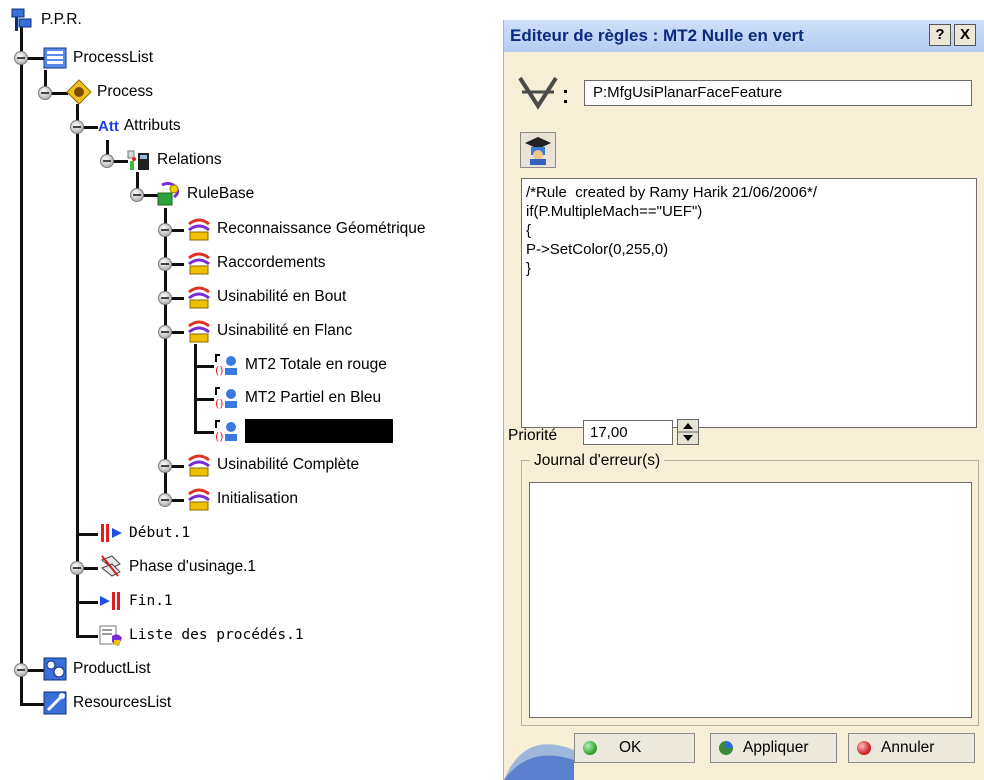 Image resolution: width=984 pixels, height=780 pixels. What do you see at coordinates (657, 35) in the screenshot?
I see `dialog-title: Editeur de règles : MT2 Nulle en vert` at bounding box center [657, 35].